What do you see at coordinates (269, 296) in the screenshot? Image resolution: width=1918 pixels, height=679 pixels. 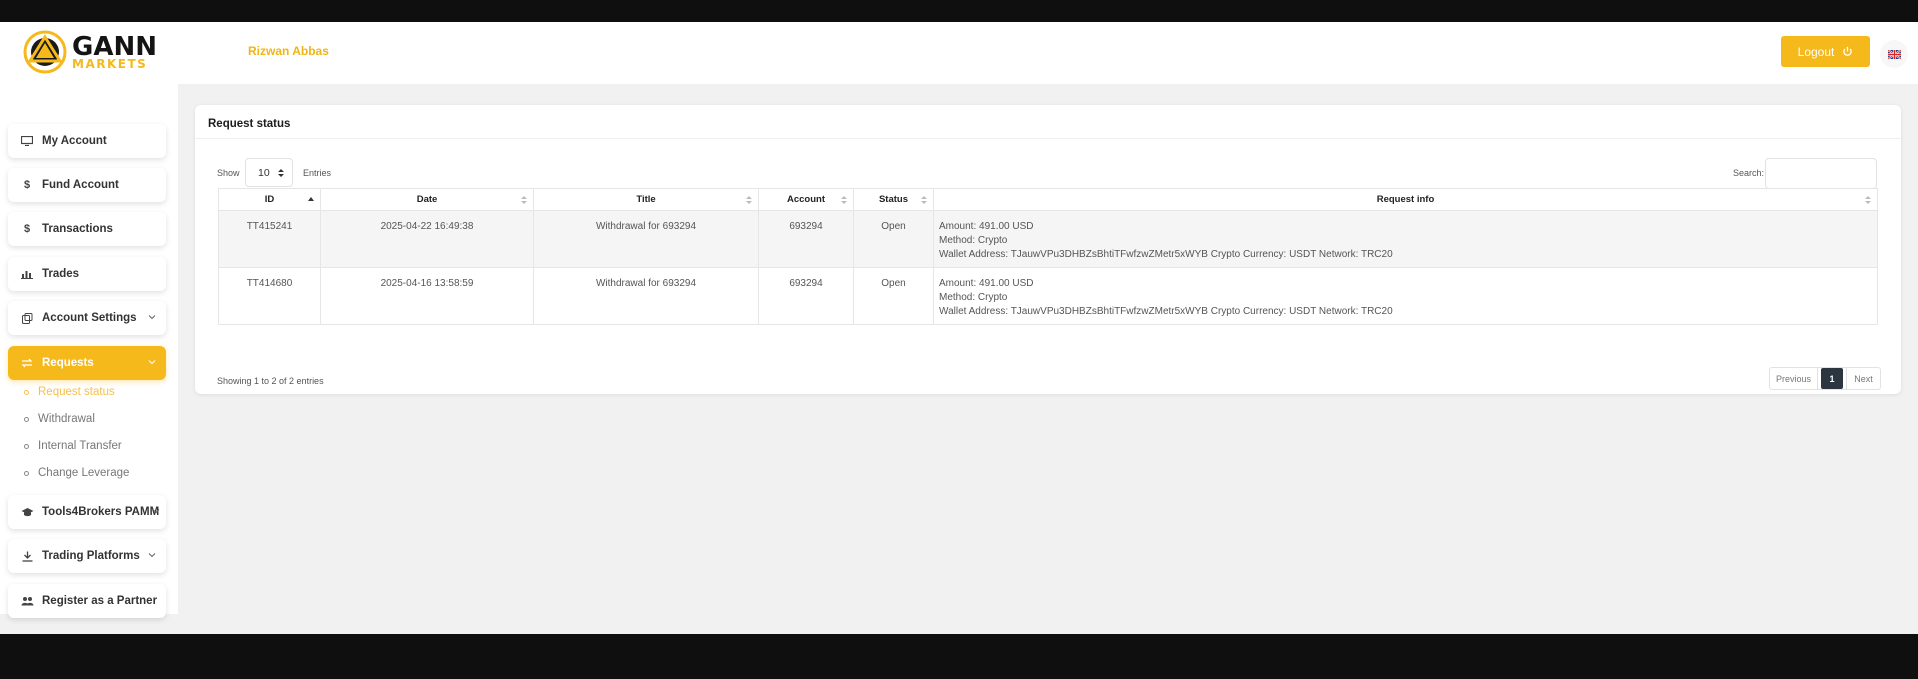 I see `cell-id: TT414680` at bounding box center [269, 296].